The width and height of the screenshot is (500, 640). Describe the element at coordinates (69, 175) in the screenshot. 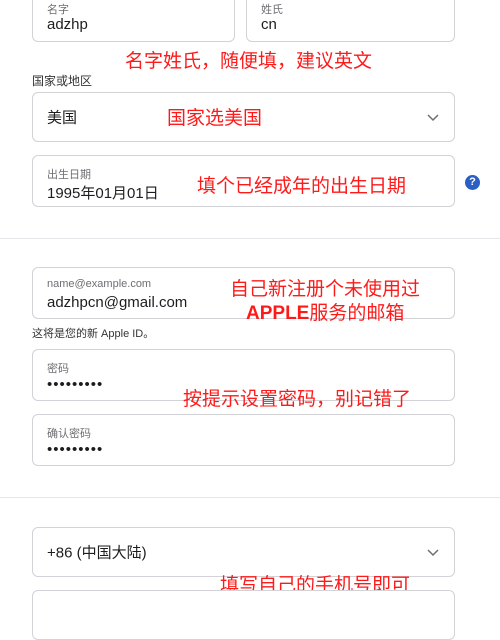

I see `birthday-label: 出生日期` at that location.